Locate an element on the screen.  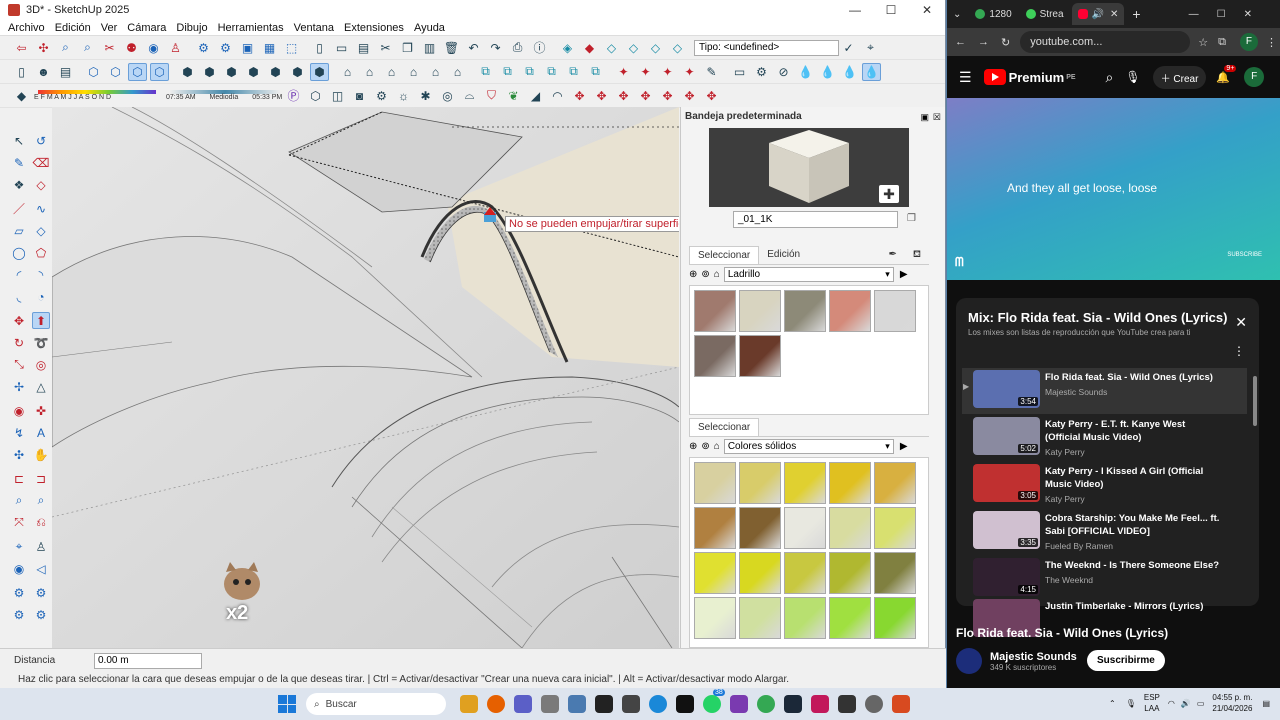
start-icon is located at coordinates (287, 704).